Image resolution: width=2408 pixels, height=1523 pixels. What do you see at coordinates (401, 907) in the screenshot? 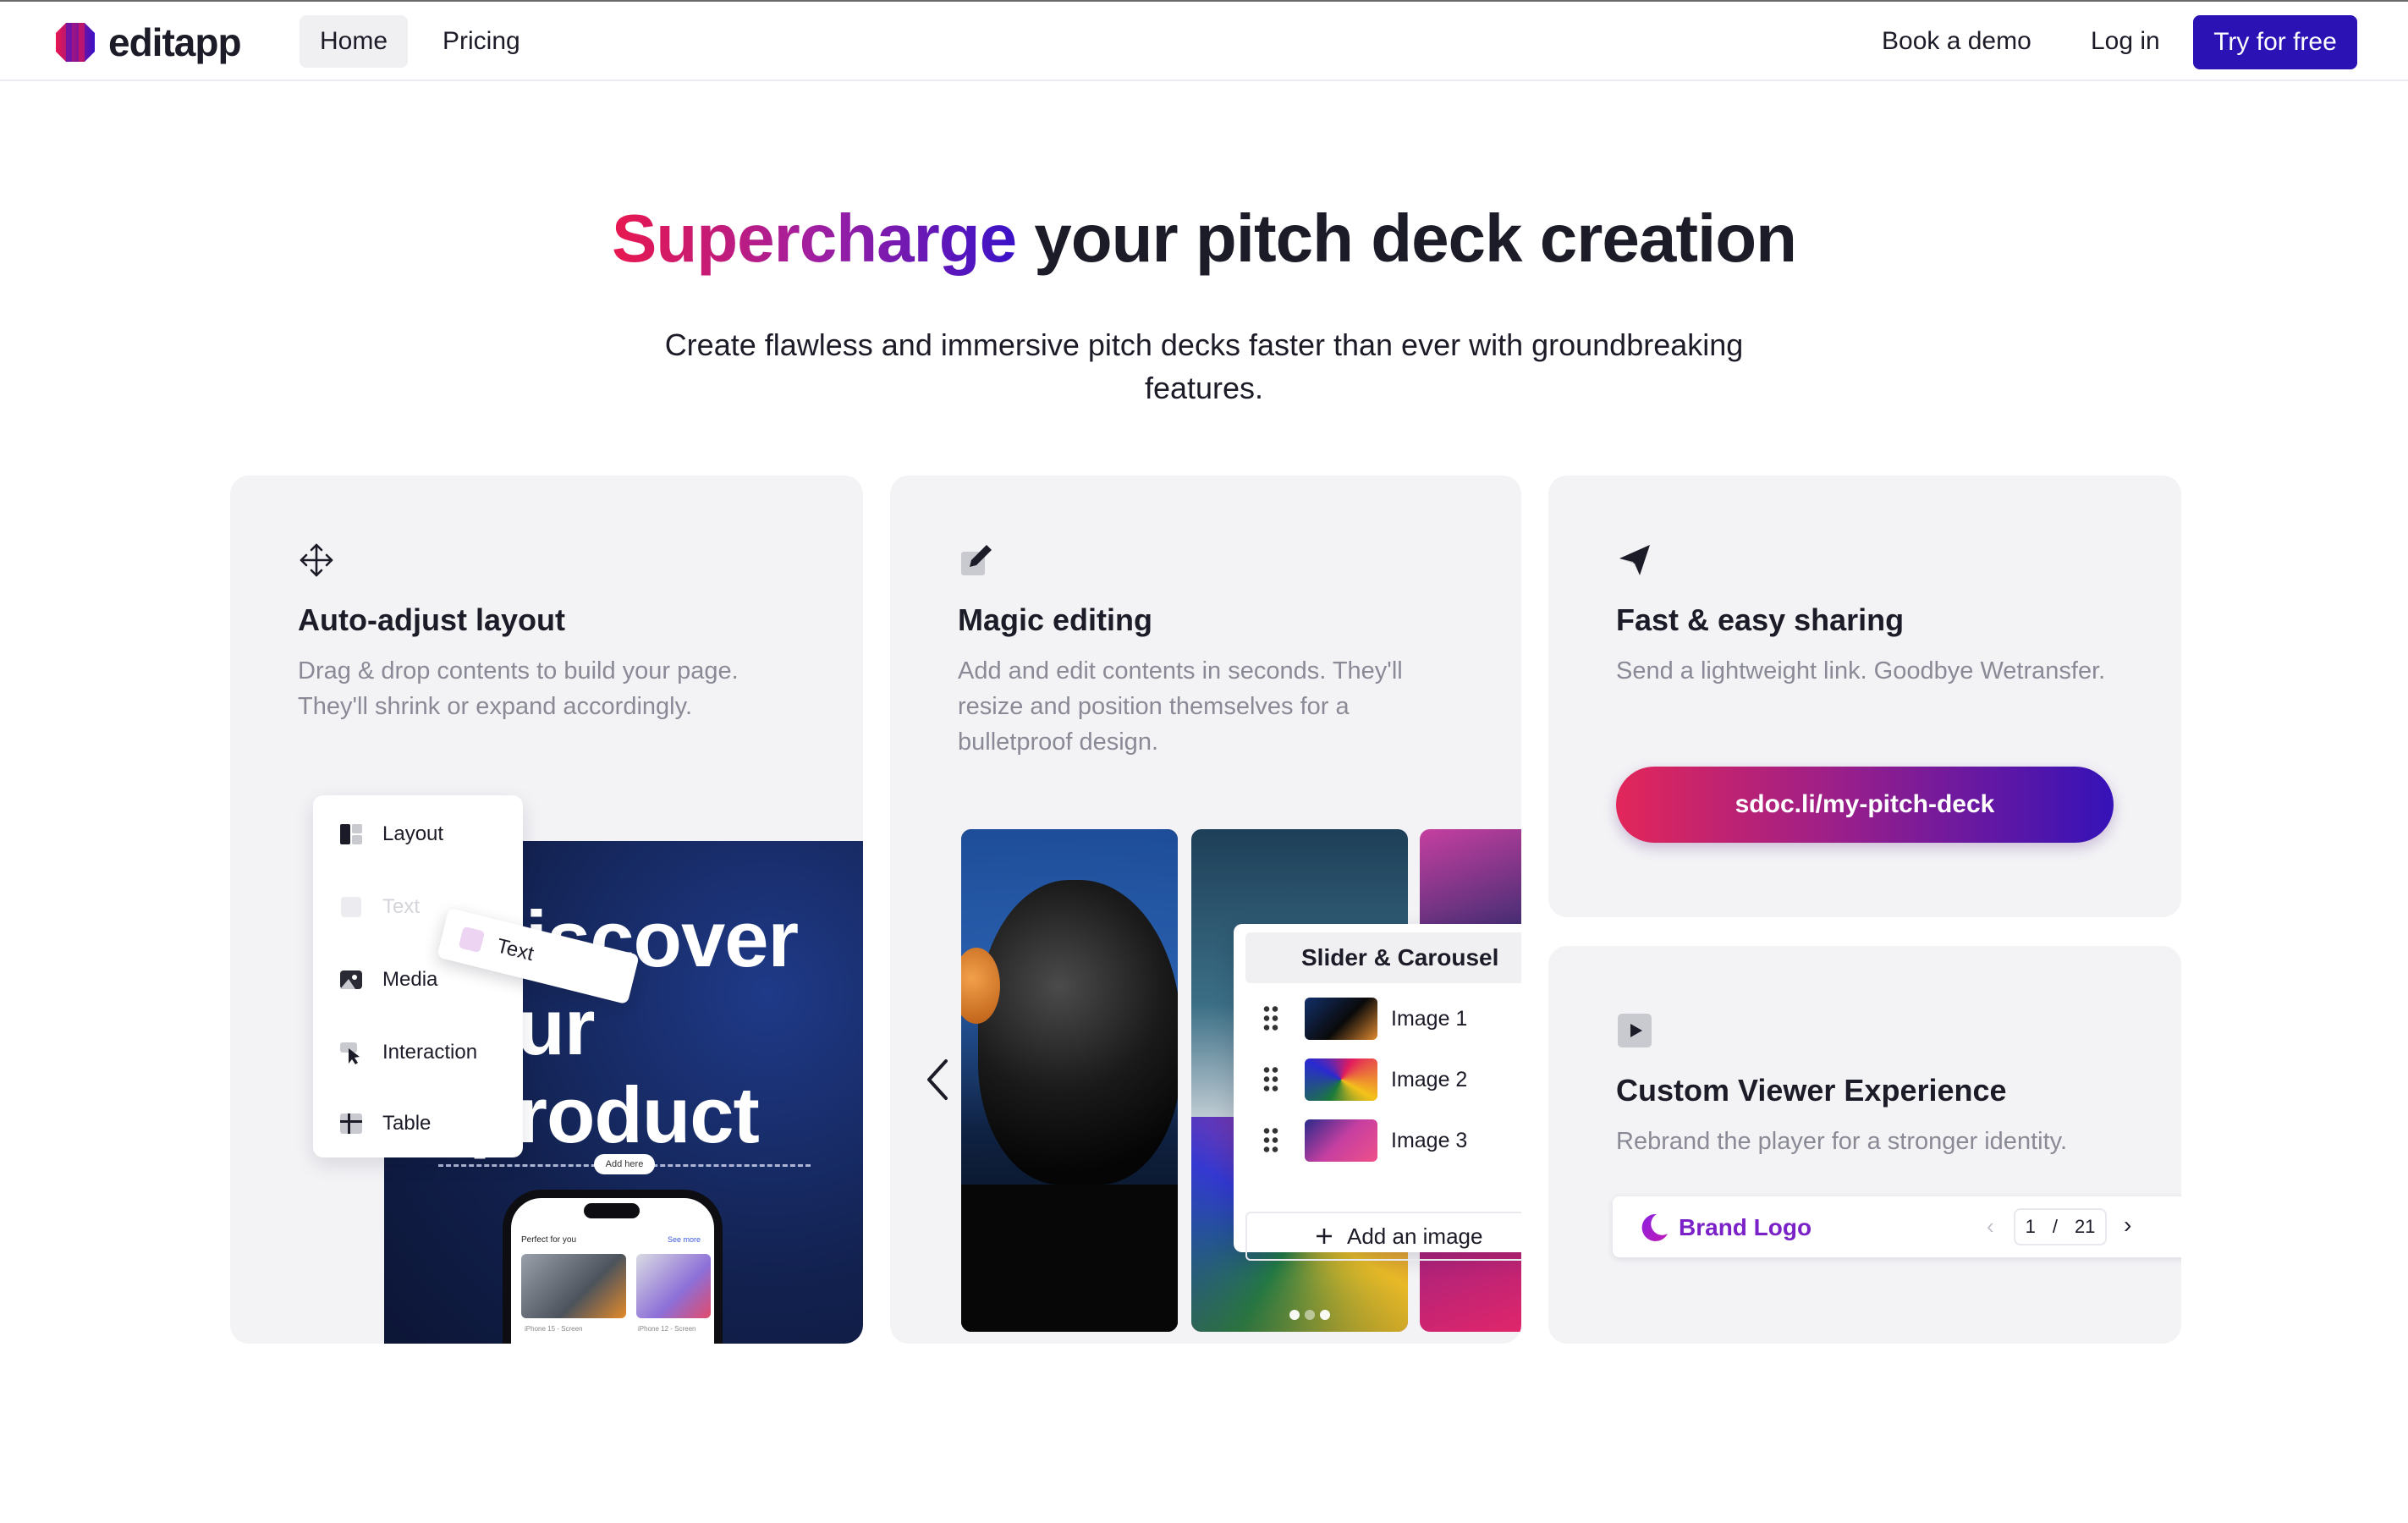
I see `menu-item-label: Text` at bounding box center [401, 907].